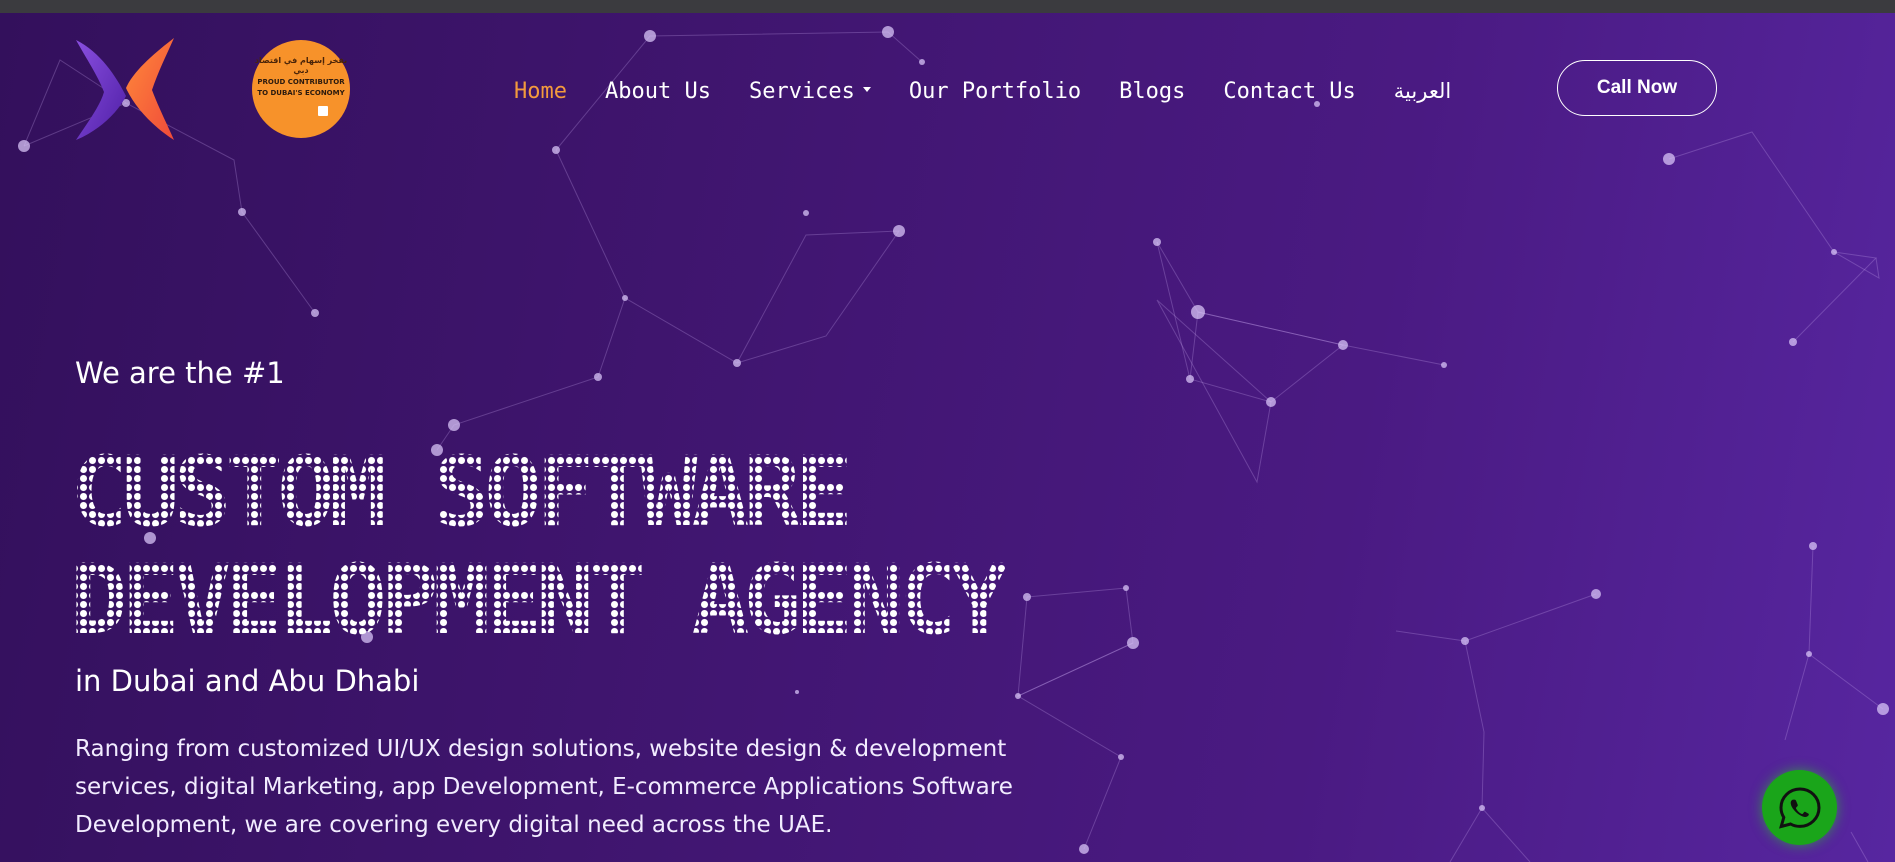 The height and width of the screenshot is (862, 1895). Describe the element at coordinates (458, 492) in the screenshot. I see `hero-title-line-1: CUSTOM SOFTWARE` at that location.